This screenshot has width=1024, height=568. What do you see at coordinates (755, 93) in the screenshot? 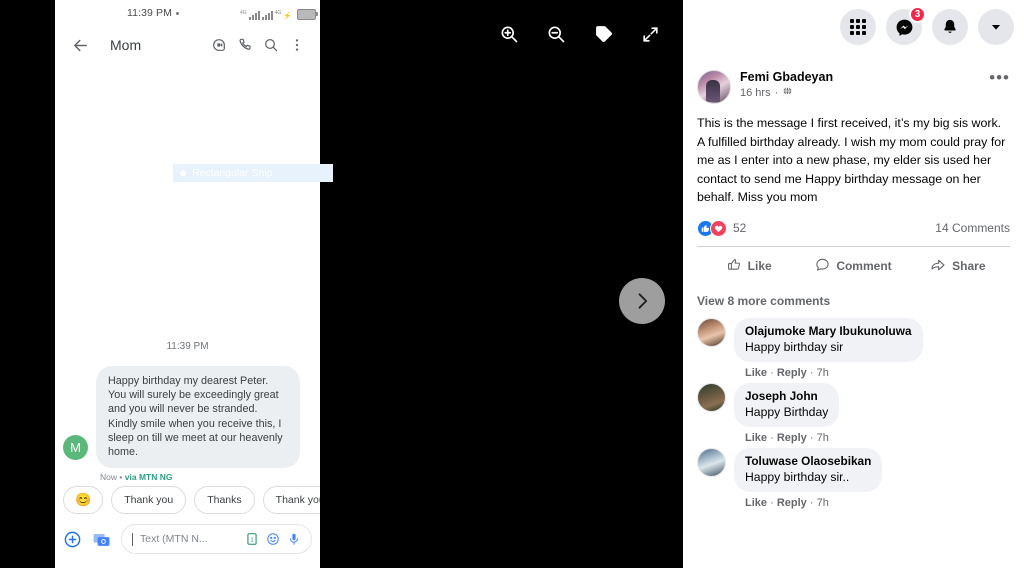
I see `post-time: 16 hrs` at bounding box center [755, 93].